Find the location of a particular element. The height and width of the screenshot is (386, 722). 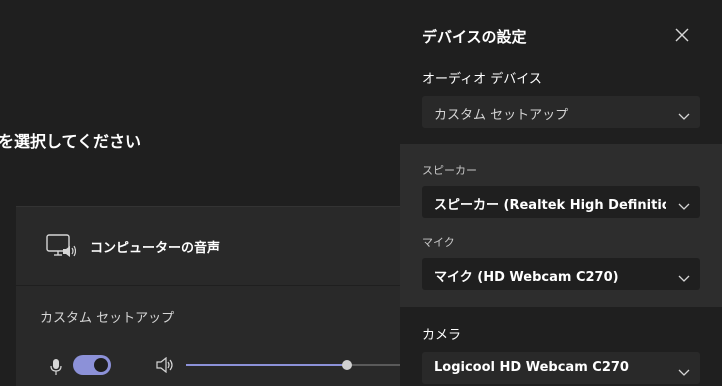

volume-slider is located at coordinates (293, 365).